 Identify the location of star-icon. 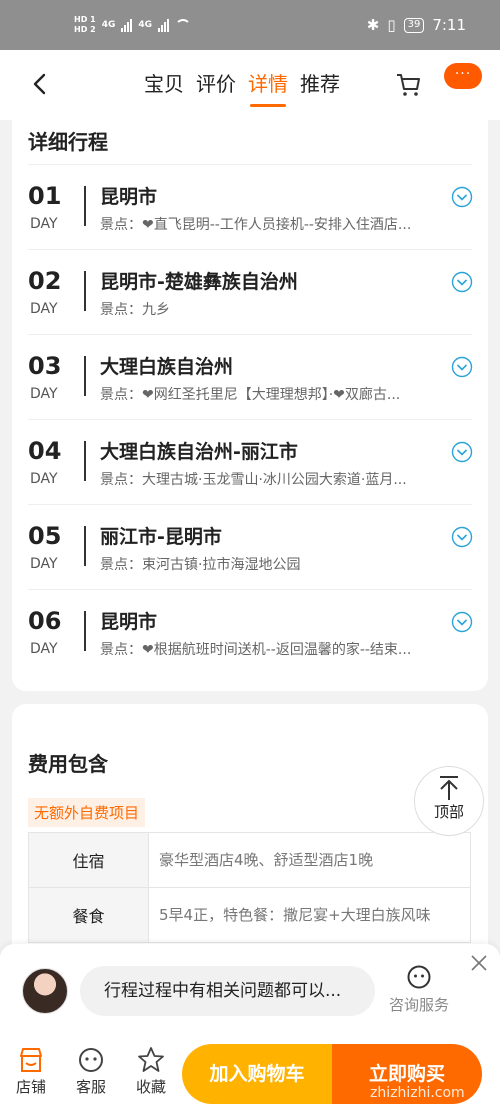
(151, 1059).